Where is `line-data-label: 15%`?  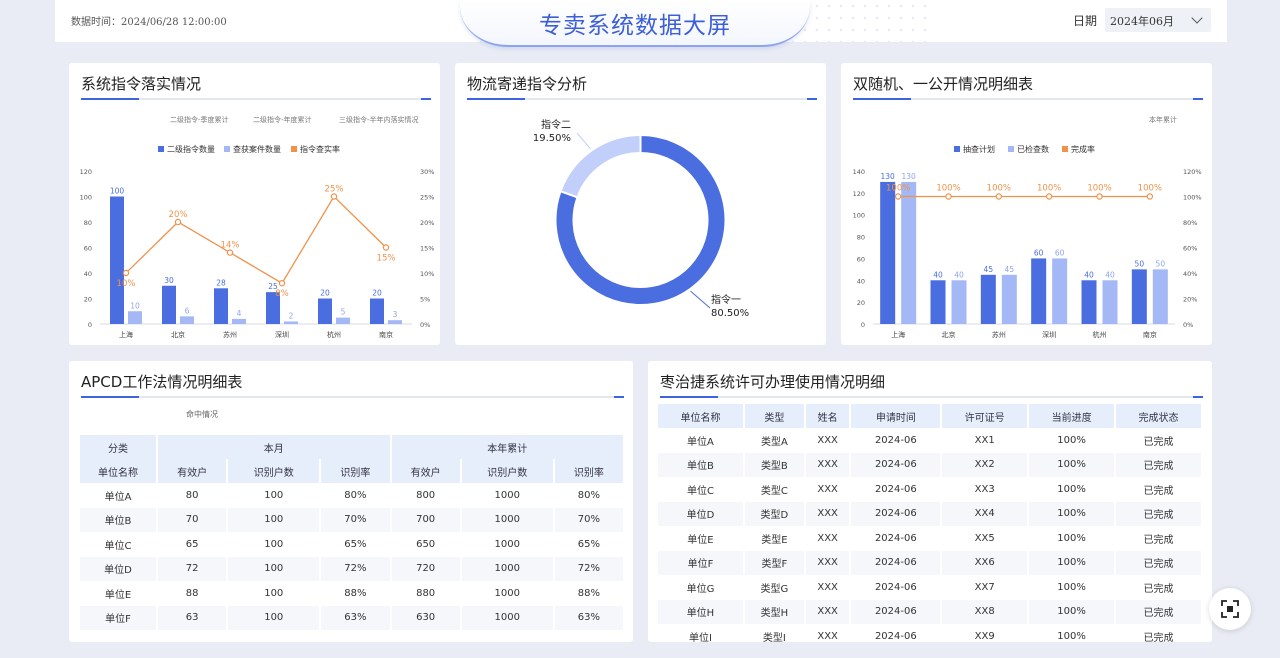 line-data-label: 15% is located at coordinates (386, 259).